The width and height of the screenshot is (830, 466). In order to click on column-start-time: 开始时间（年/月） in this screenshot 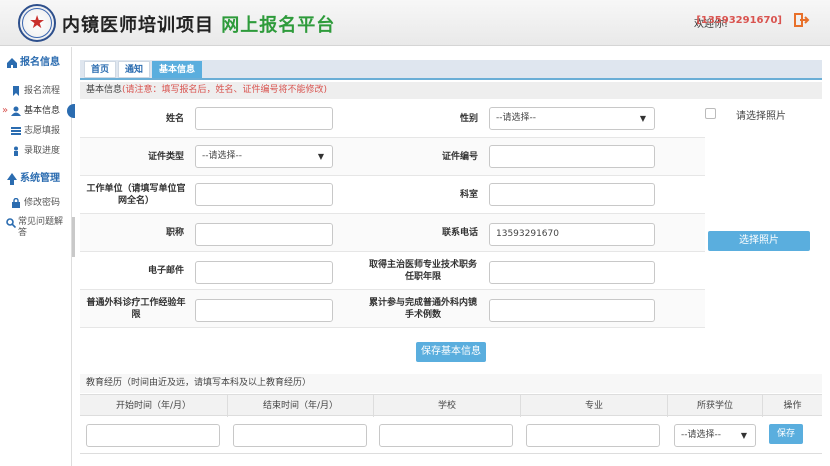, I will do `click(154, 406)`.